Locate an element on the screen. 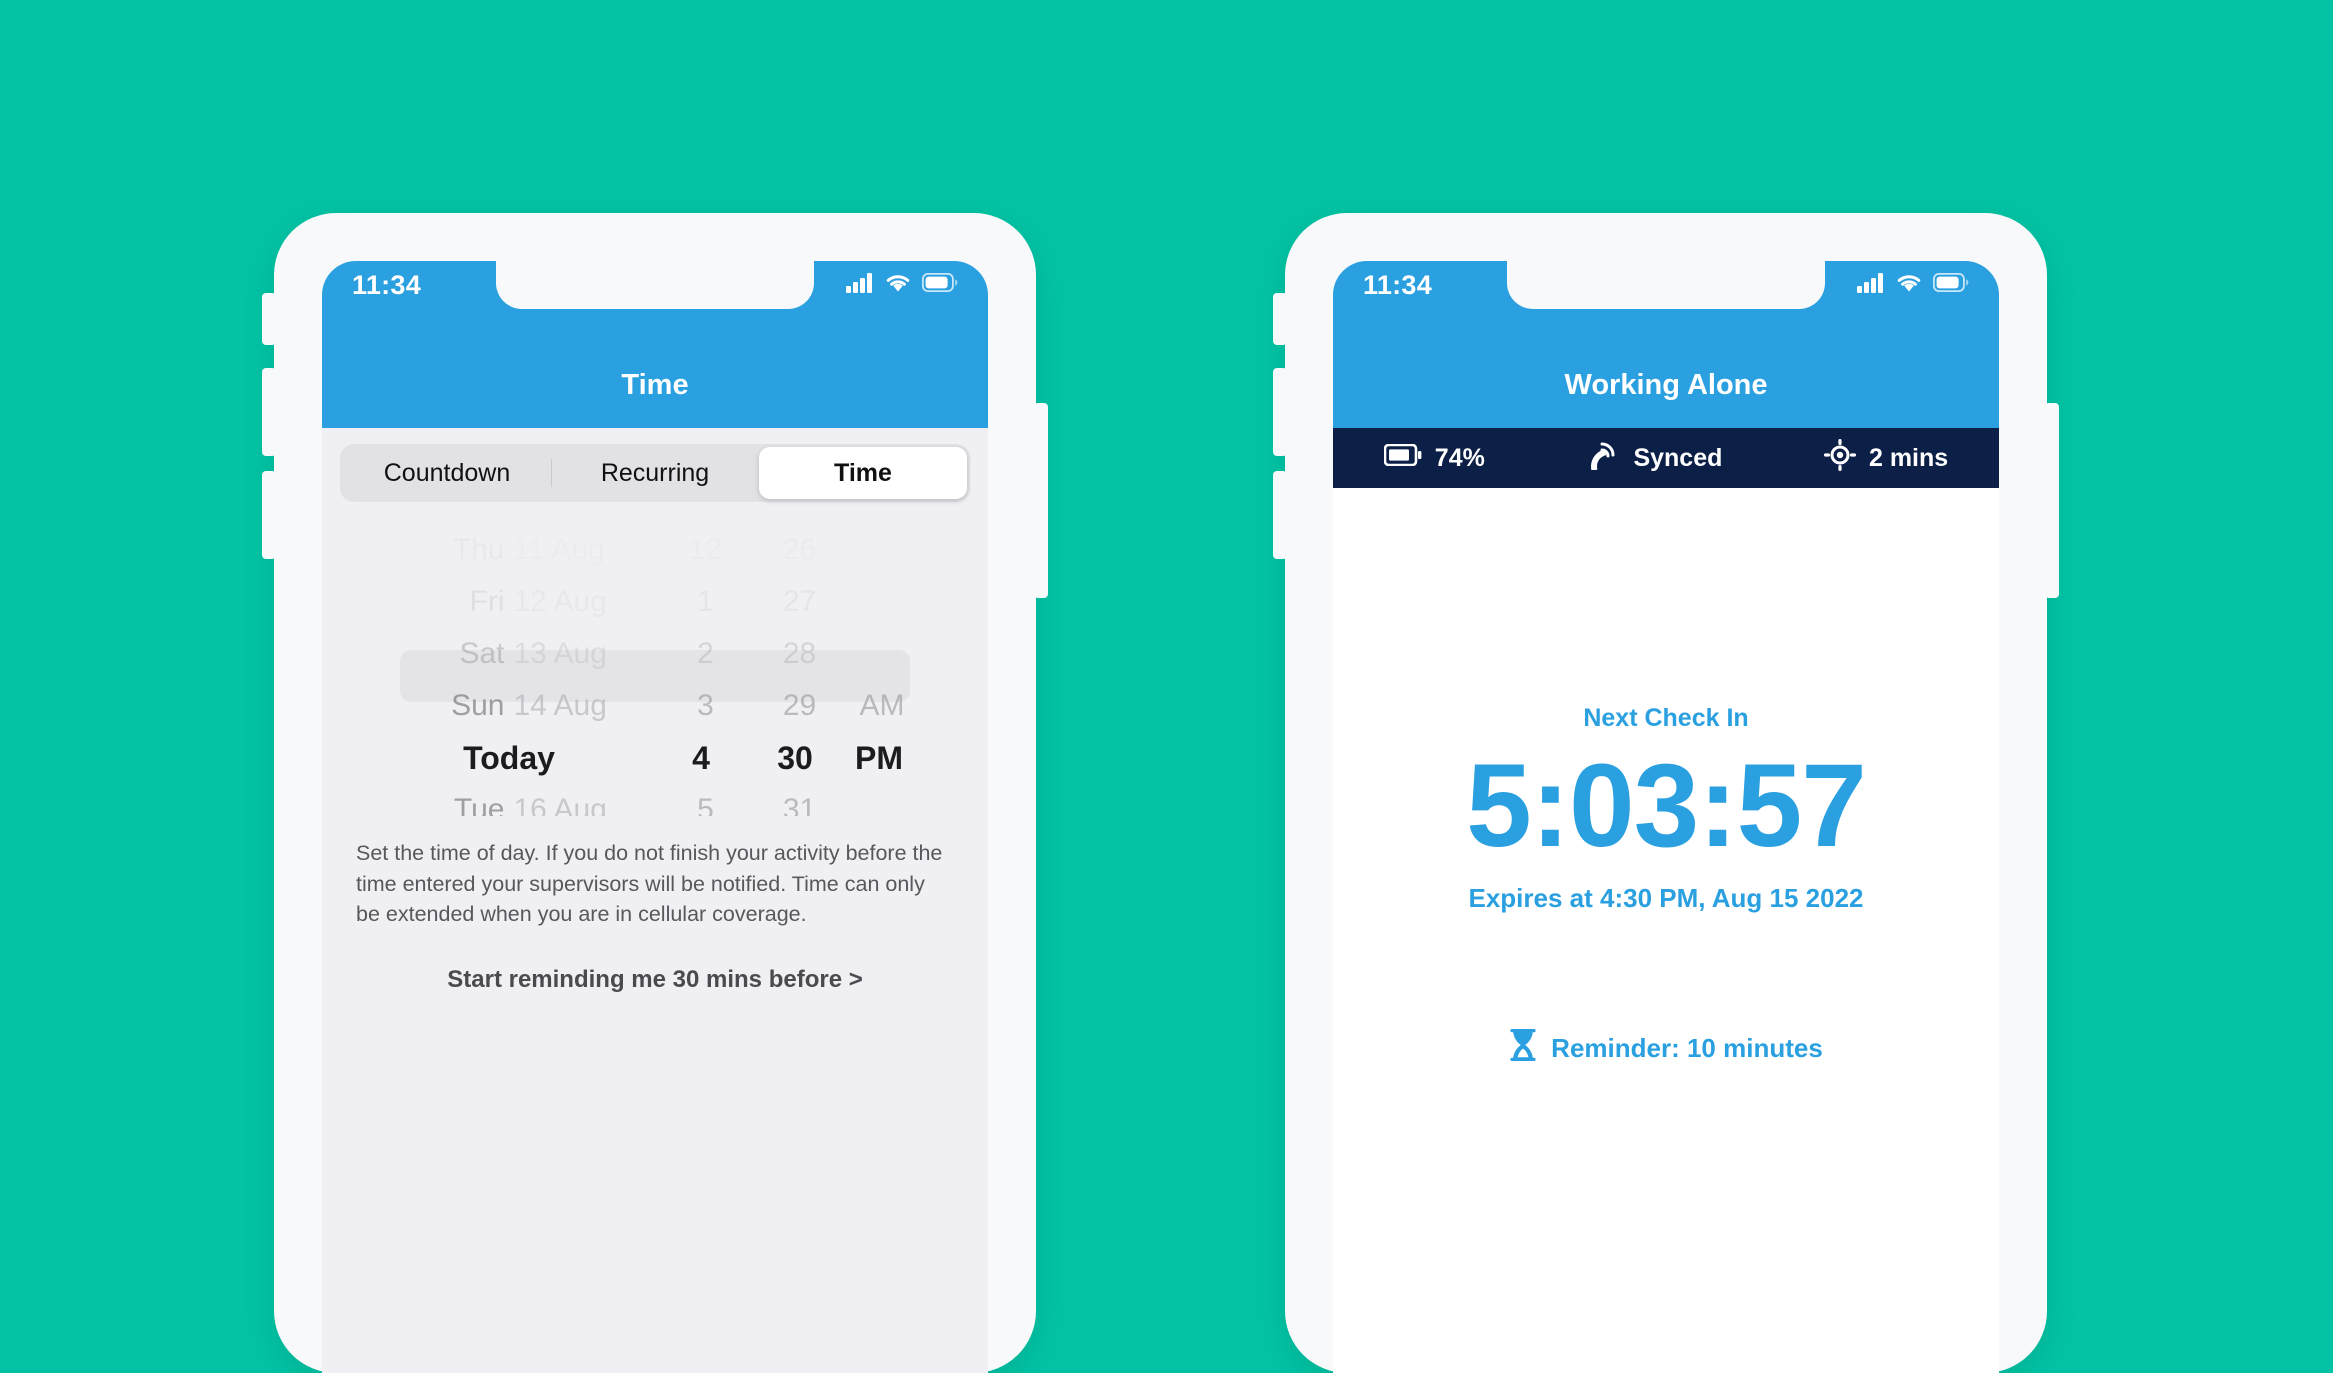 The height and width of the screenshot is (1373, 2333). picker-day: Thu is located at coordinates (478, 551).